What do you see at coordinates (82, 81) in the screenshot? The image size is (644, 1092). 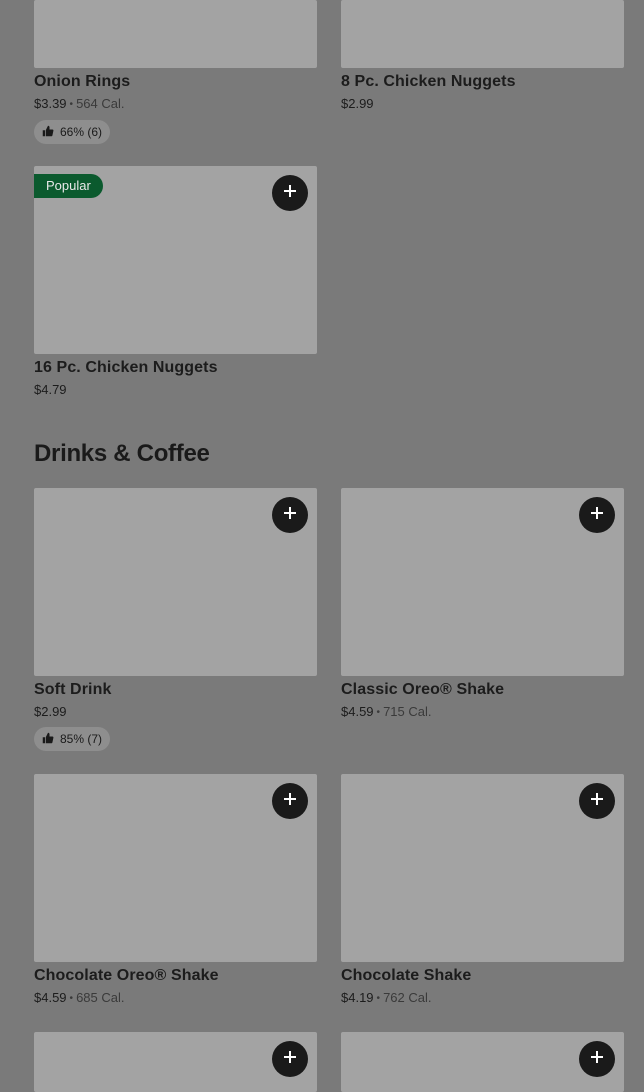 I see `item-name: Onion Rings` at bounding box center [82, 81].